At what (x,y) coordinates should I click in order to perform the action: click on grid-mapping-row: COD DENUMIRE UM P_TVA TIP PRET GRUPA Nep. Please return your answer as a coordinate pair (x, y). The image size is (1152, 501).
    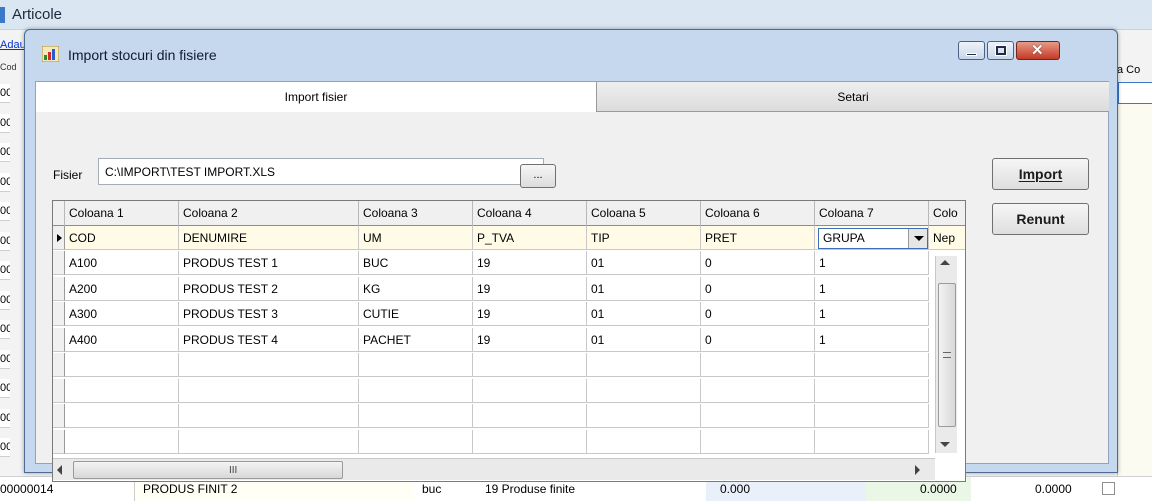
    Looking at the image, I should click on (509, 238).